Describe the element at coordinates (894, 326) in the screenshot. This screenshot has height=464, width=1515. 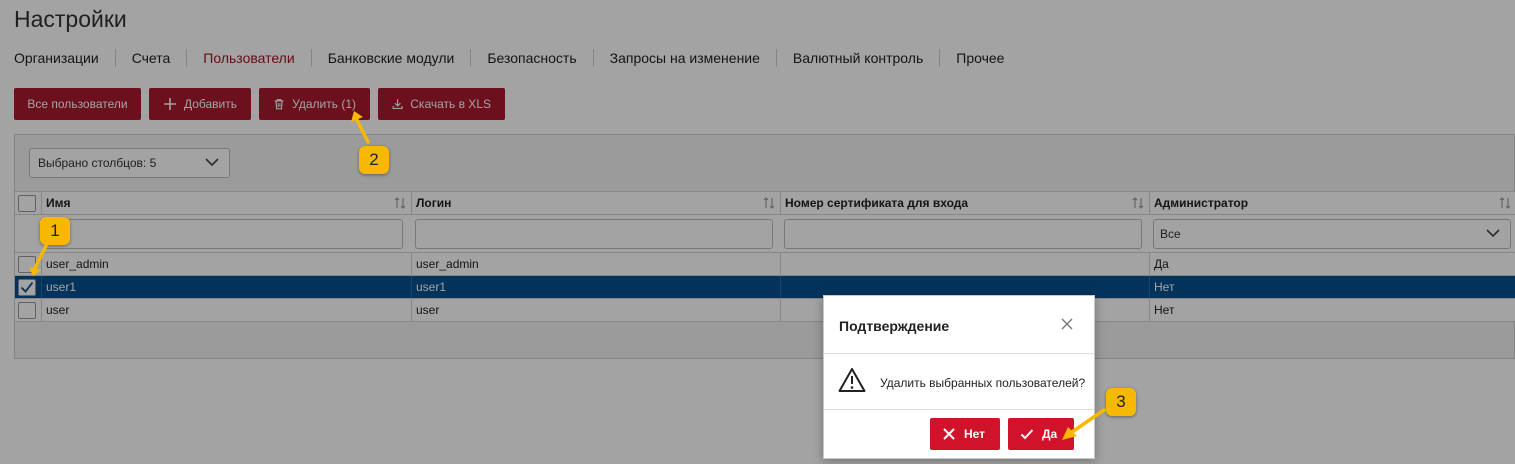
I see `dialog-title: Подтверждение` at that location.